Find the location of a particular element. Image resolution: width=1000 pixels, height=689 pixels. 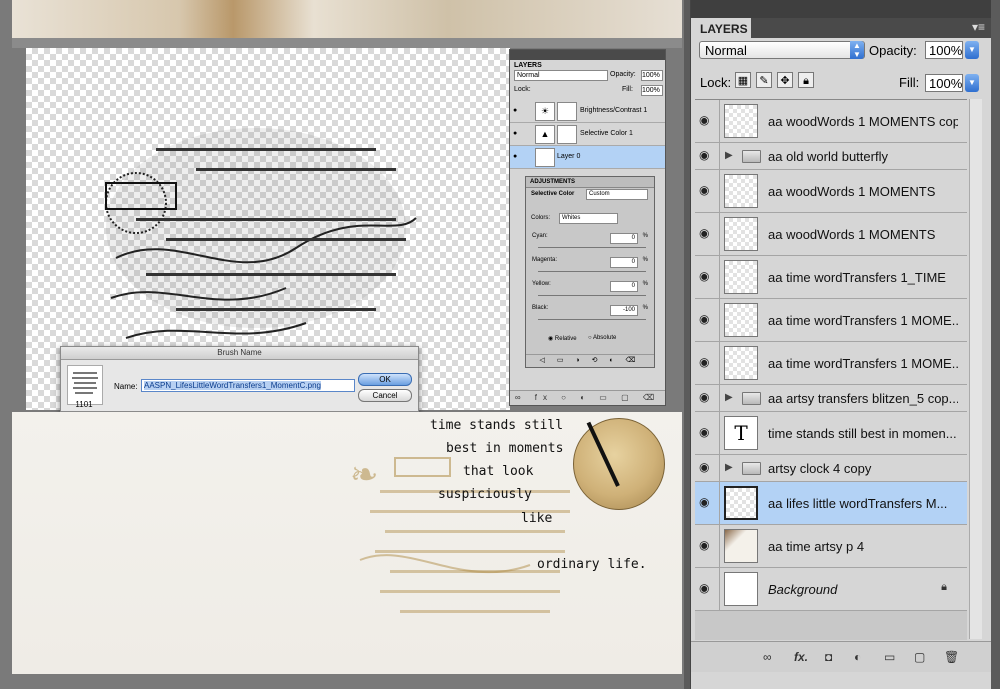

layer-row: ◉ aa time artsy p 4 is located at coordinates (831, 546).